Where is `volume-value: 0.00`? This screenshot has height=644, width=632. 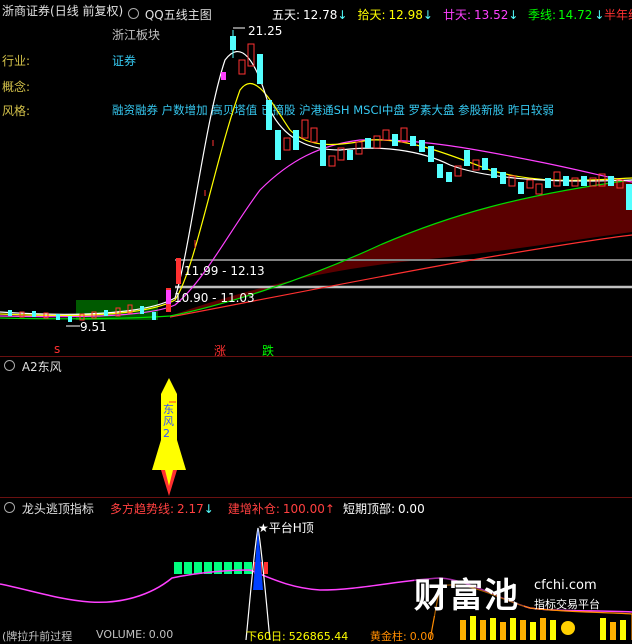 volume-value: 0.00 is located at coordinates (161, 634).